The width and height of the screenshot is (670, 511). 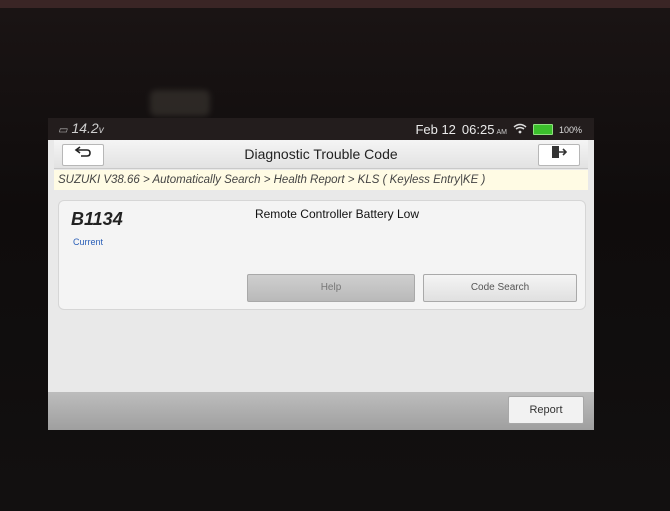 I want to click on device-bezel-top, so click(x=335, y=4).